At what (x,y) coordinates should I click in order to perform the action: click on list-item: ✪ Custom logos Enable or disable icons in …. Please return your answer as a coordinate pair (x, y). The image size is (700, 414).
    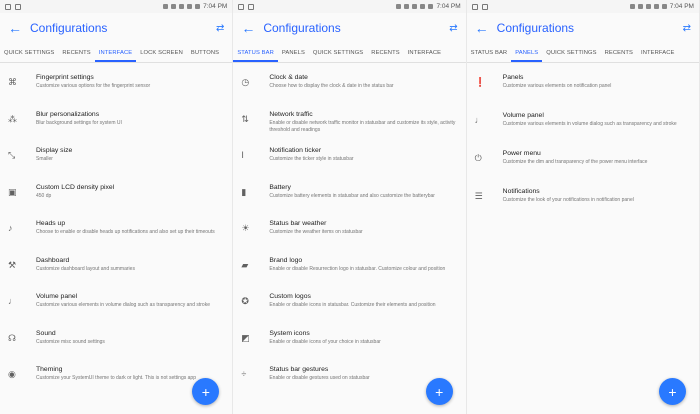
    Looking at the image, I should click on (349, 304).